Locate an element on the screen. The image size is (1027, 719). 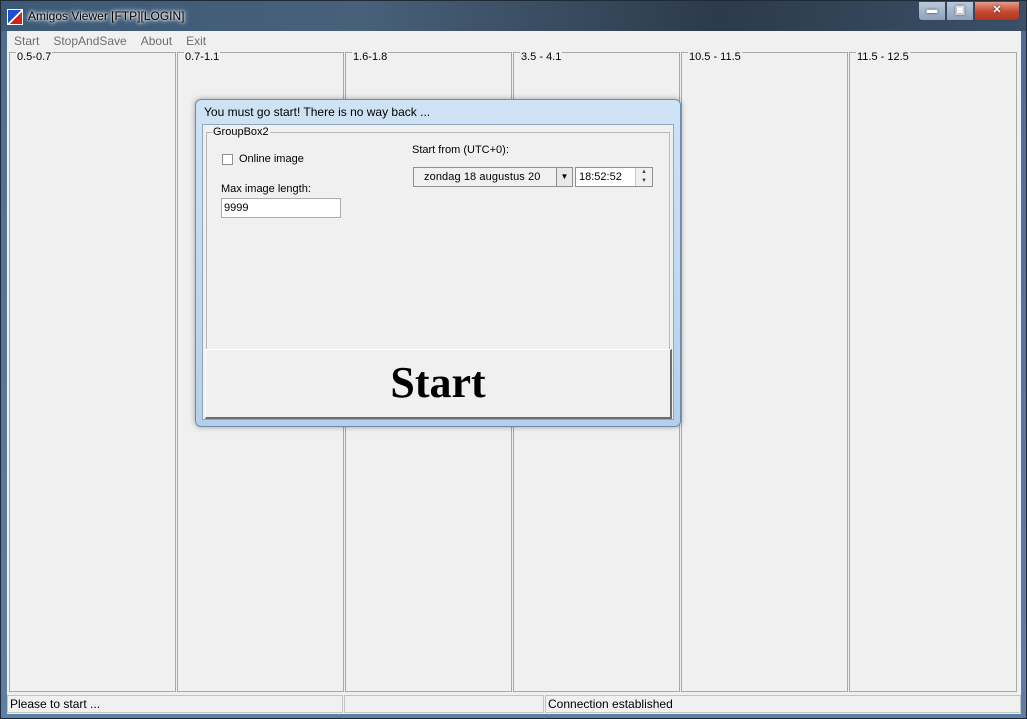
column-panel: 11.5 - 12.5 is located at coordinates (933, 371).